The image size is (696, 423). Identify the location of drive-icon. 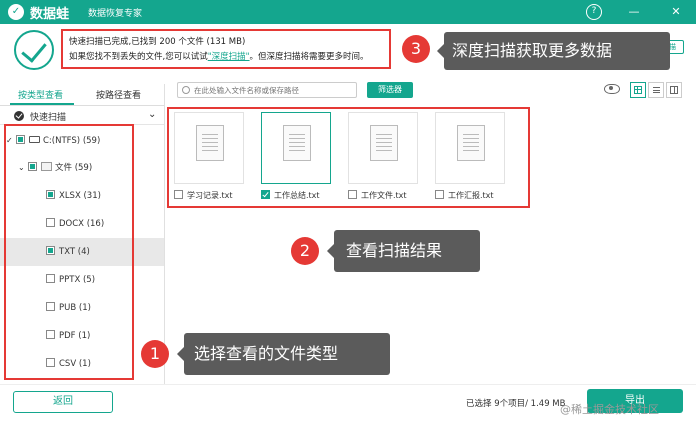
(34, 139).